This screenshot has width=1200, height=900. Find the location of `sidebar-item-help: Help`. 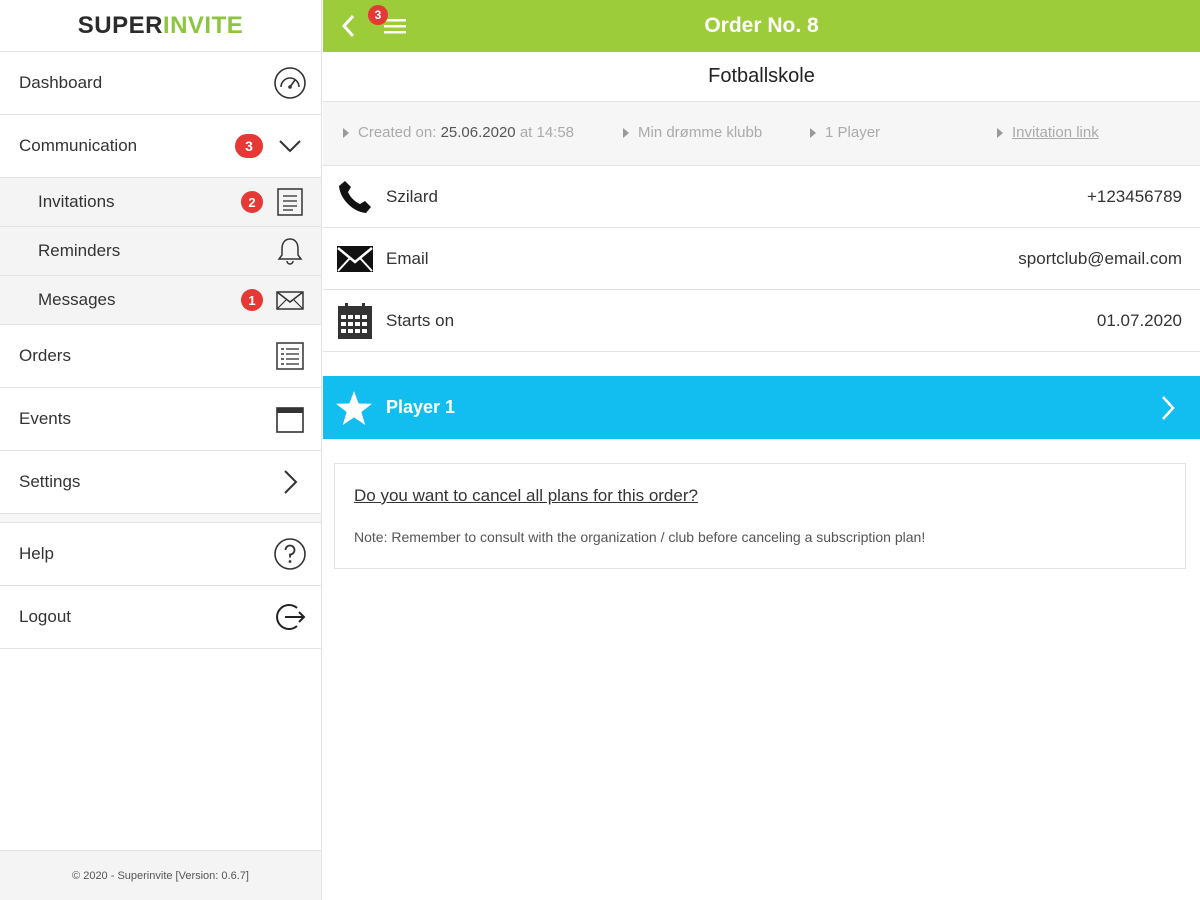

sidebar-item-help: Help is located at coordinates (160, 554).